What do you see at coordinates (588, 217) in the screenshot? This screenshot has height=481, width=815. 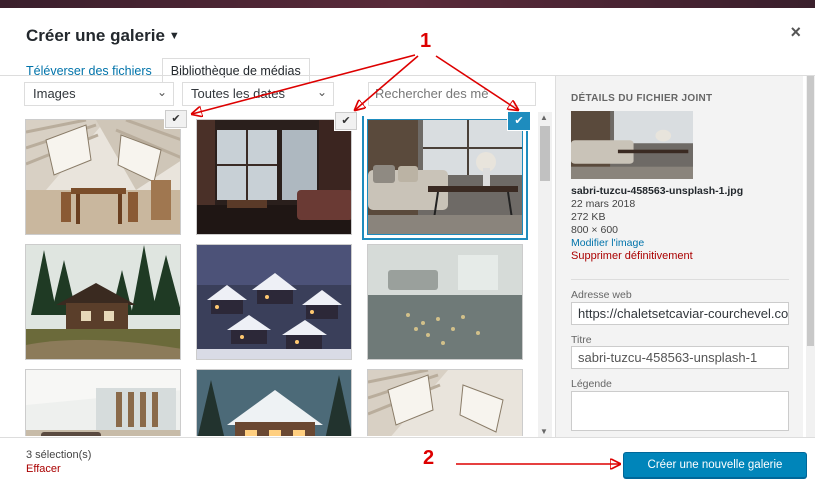 I see `details-filesize: 272 KB` at bounding box center [588, 217].